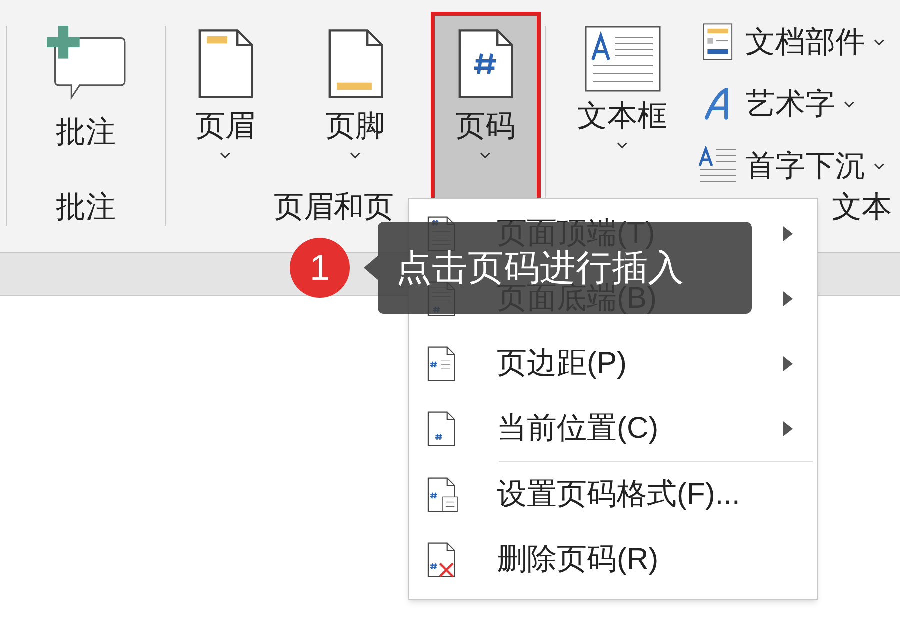 This screenshot has height=624, width=900. Describe the element at coordinates (86, 208) in the screenshot. I see `group-label: 批注` at that location.